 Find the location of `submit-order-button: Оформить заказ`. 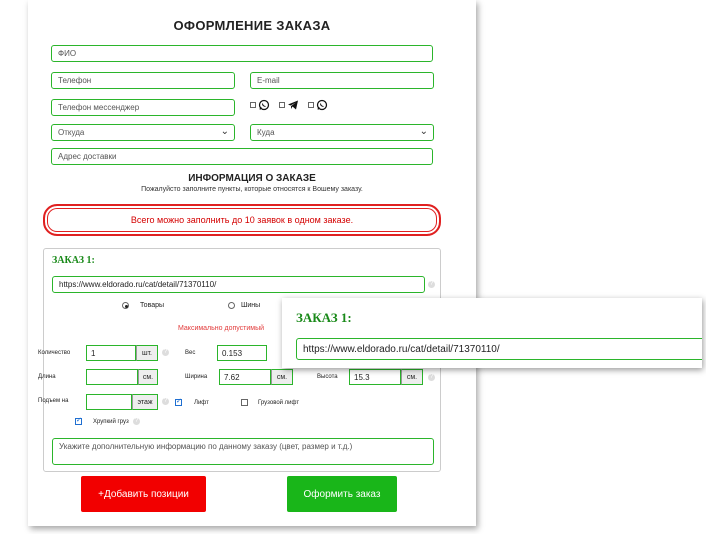

submit-order-button: Оформить заказ is located at coordinates (342, 494).